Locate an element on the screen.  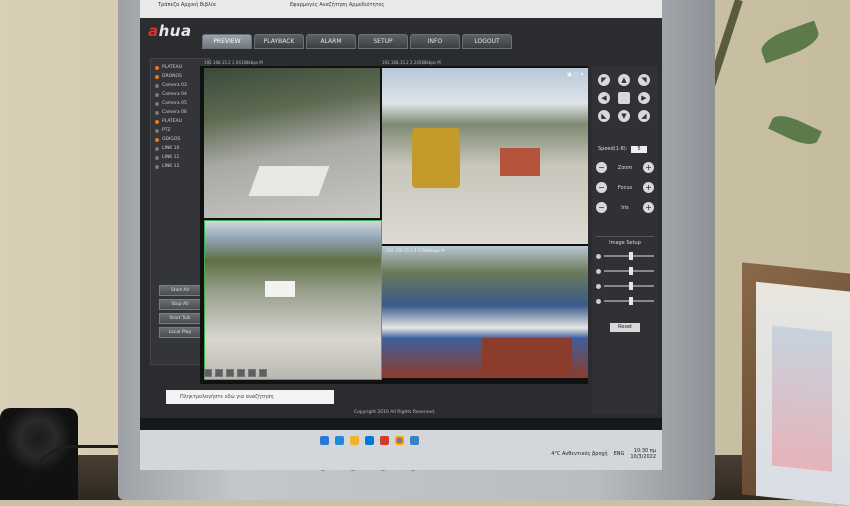
start-talk-button: Start Talk is located at coordinates (180, 318).